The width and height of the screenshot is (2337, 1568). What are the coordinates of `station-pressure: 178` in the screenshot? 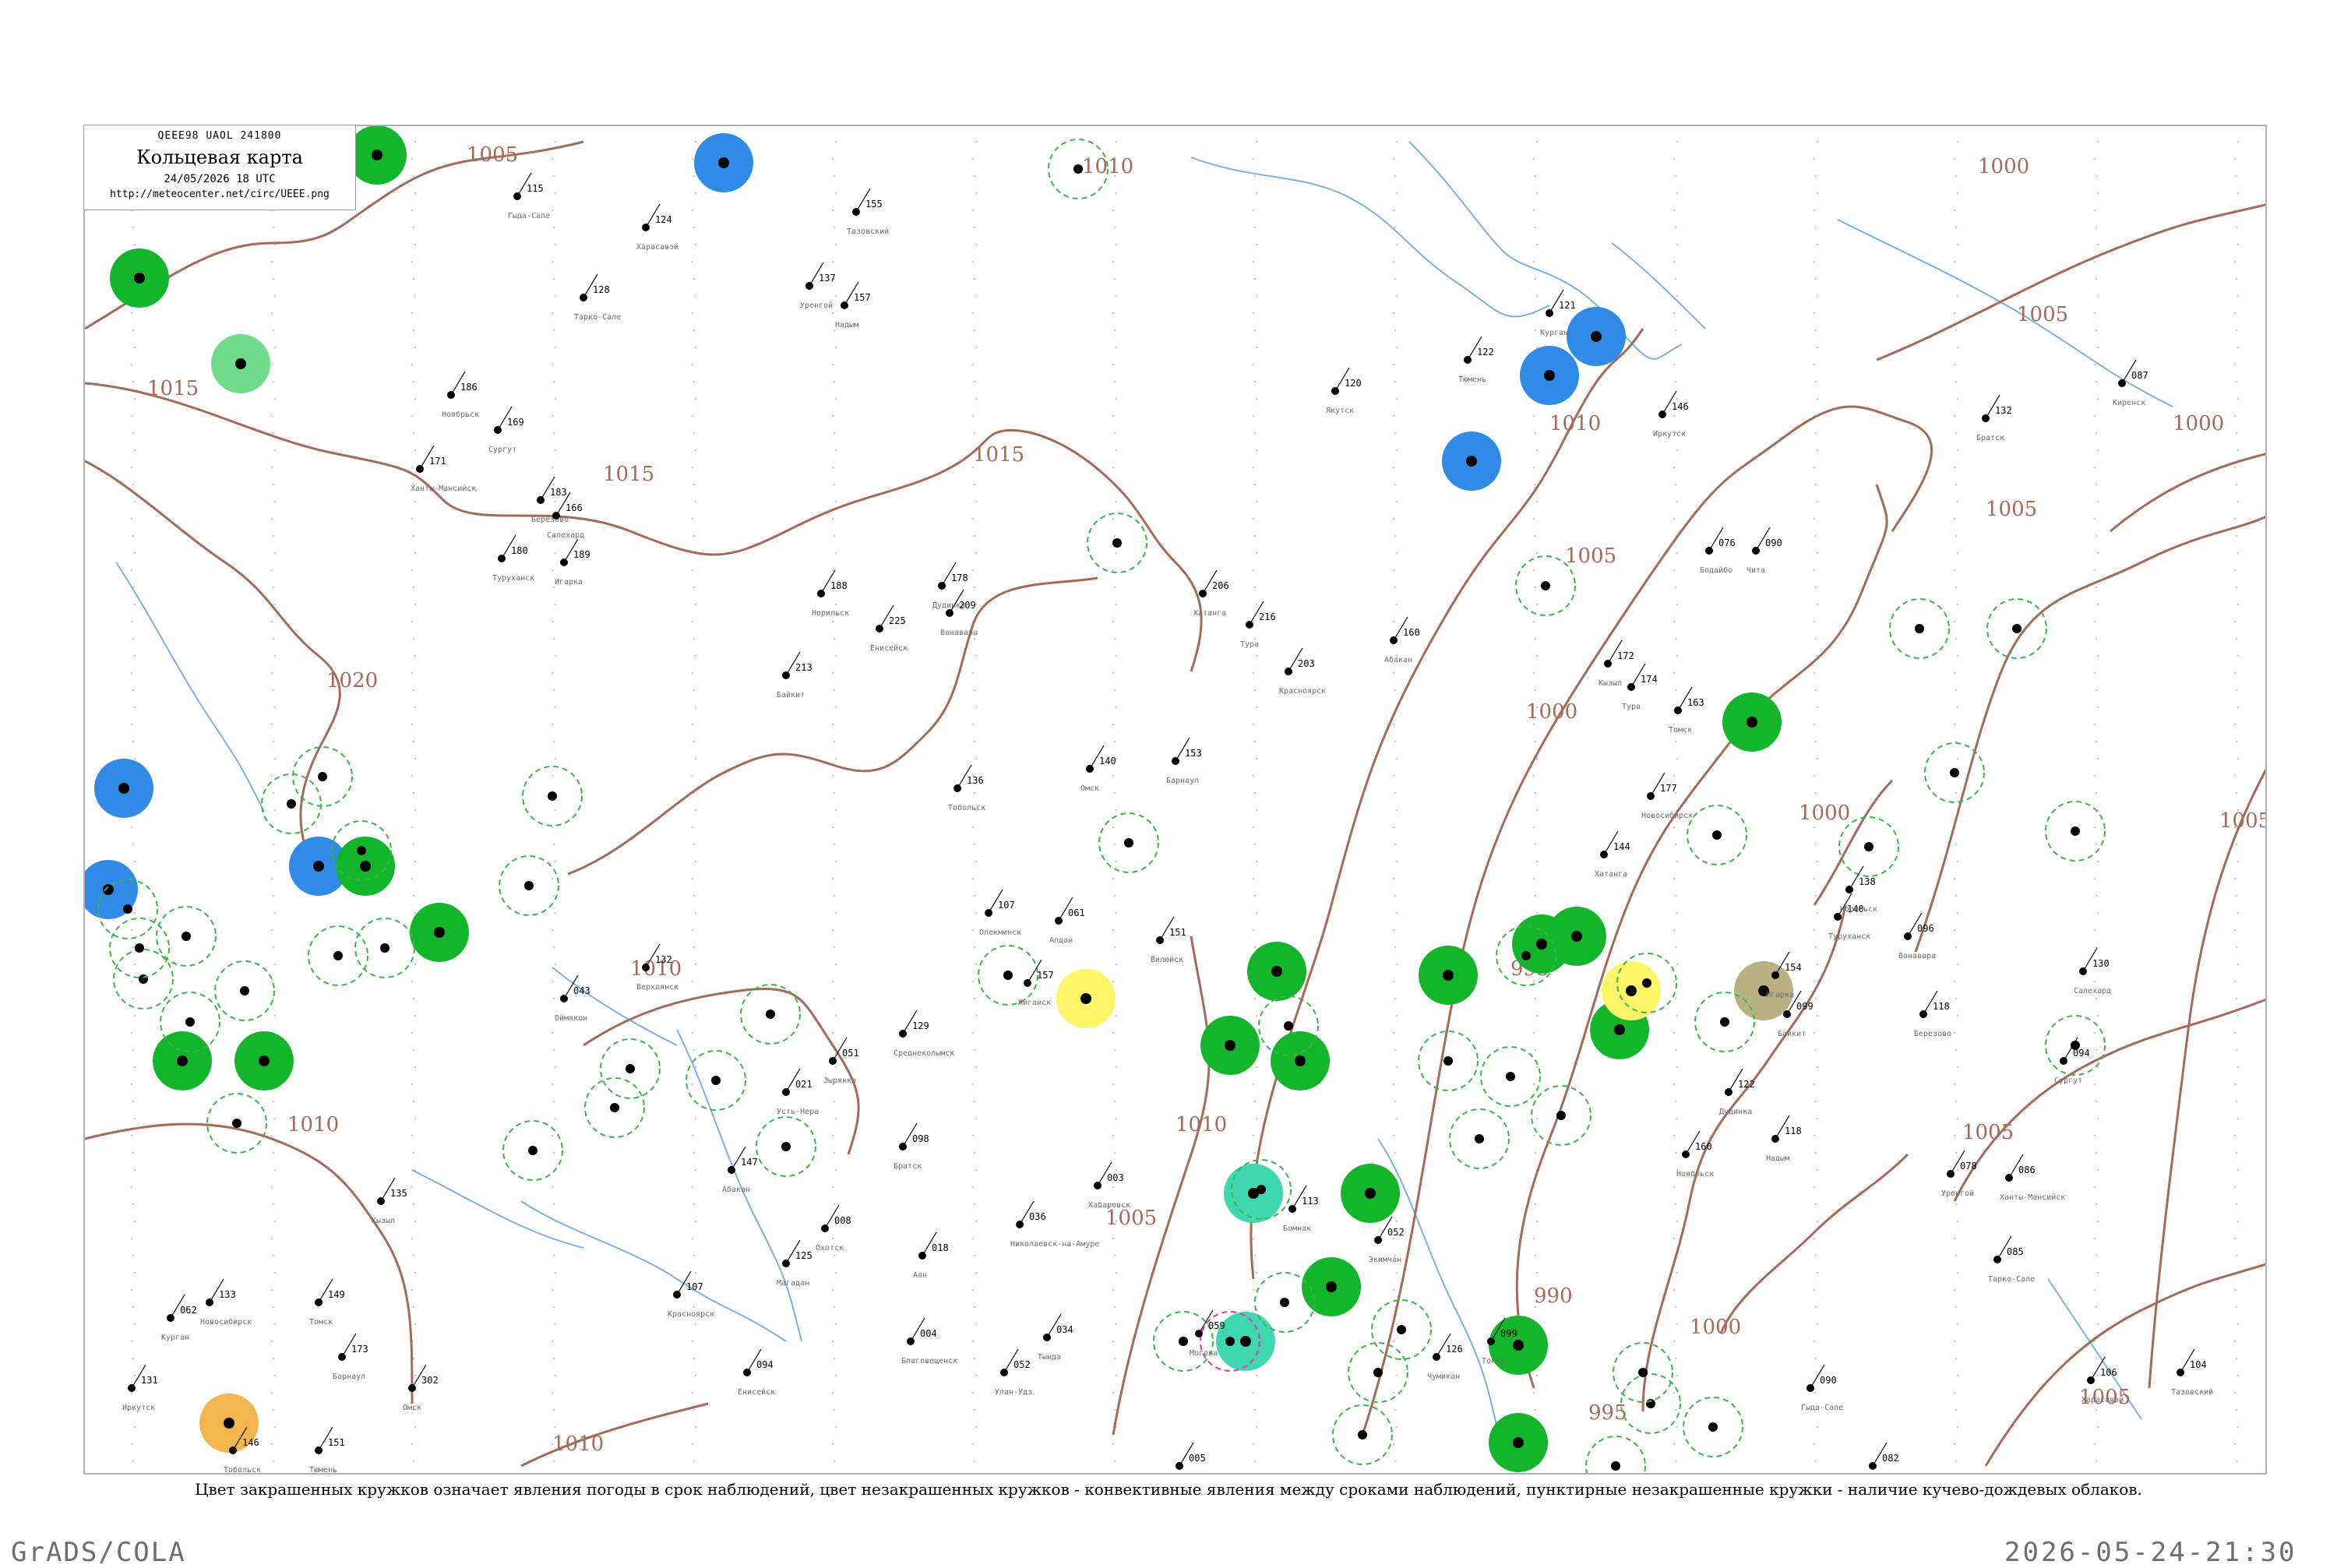 It's located at (960, 578).